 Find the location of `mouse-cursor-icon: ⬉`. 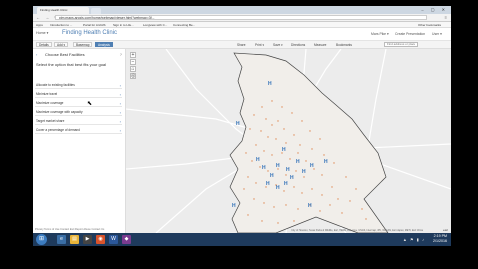

mouse-cursor-icon: ⬉ is located at coordinates (90, 104).